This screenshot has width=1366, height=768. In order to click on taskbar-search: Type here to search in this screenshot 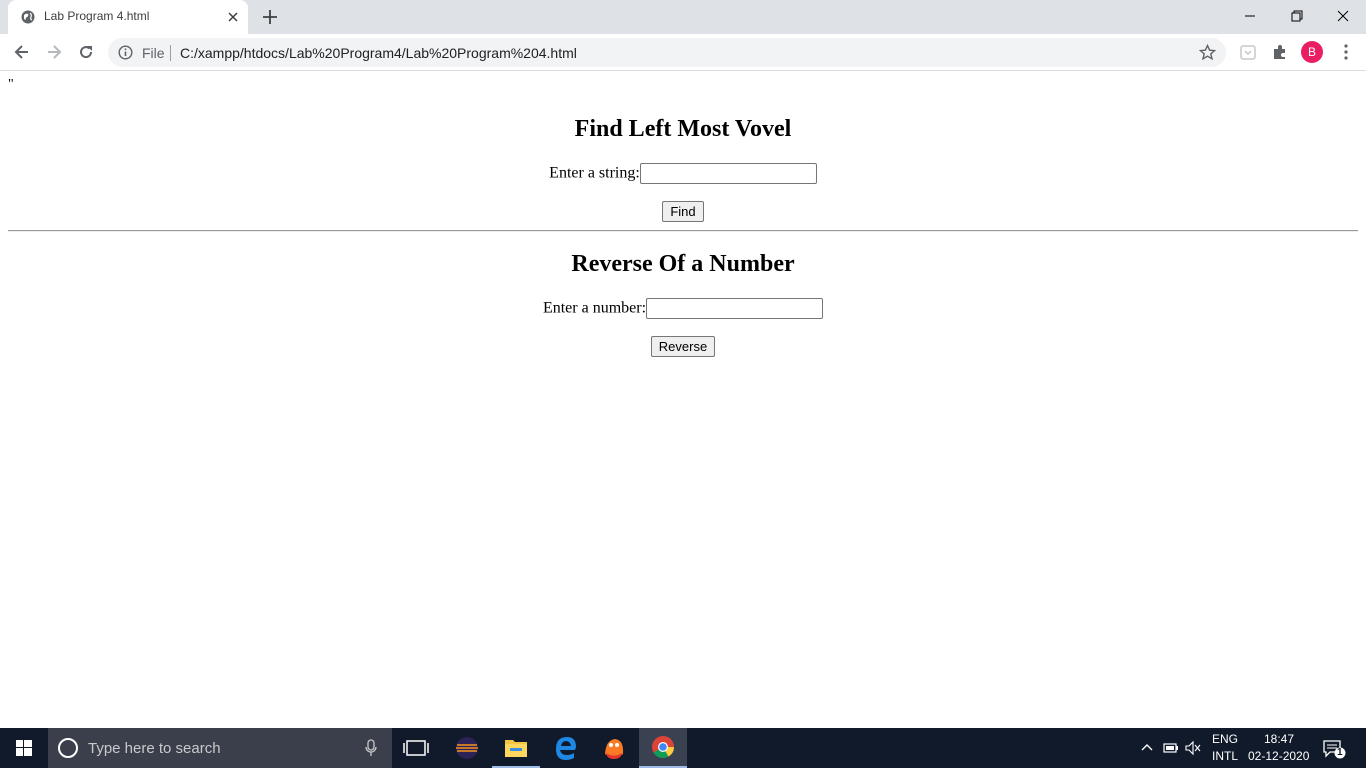, I will do `click(220, 748)`.